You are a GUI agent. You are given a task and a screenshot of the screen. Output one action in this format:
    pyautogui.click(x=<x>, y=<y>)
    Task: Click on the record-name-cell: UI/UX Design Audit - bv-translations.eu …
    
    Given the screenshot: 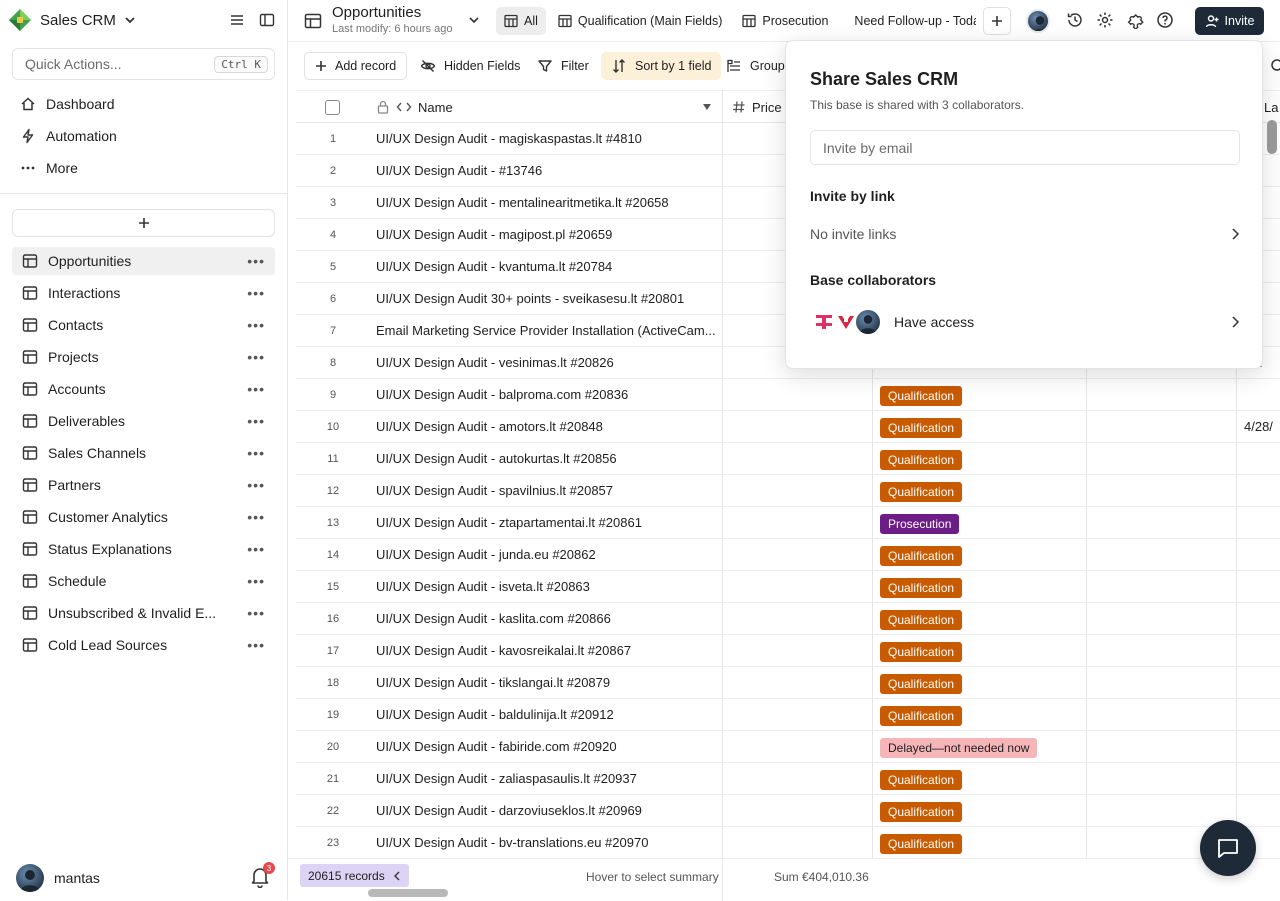 What is the action you would take?
    pyautogui.click(x=547, y=842)
    